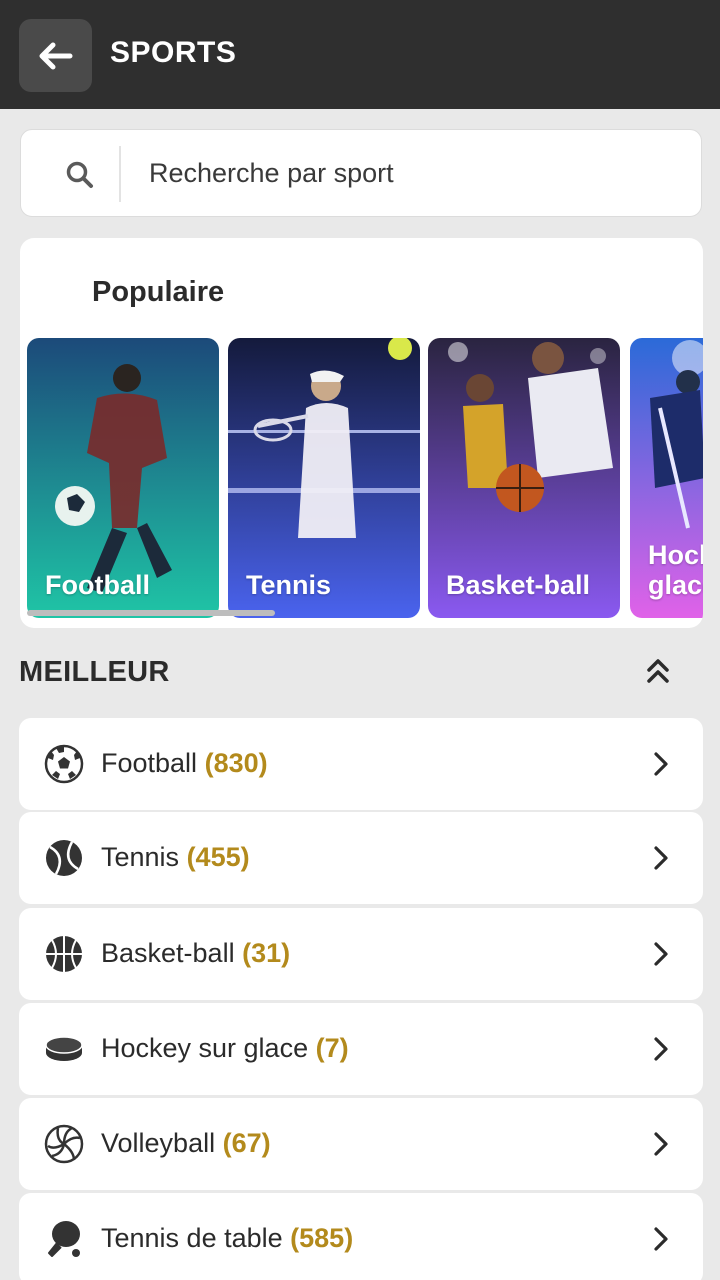  I want to click on sport-count: (455), so click(218, 857).